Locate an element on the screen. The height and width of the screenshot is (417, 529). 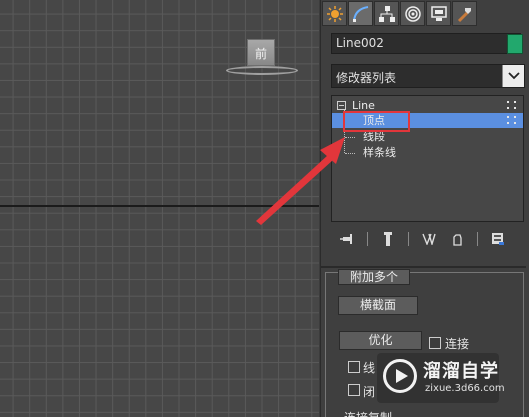
hierarchy-icon is located at coordinates (386, 13).